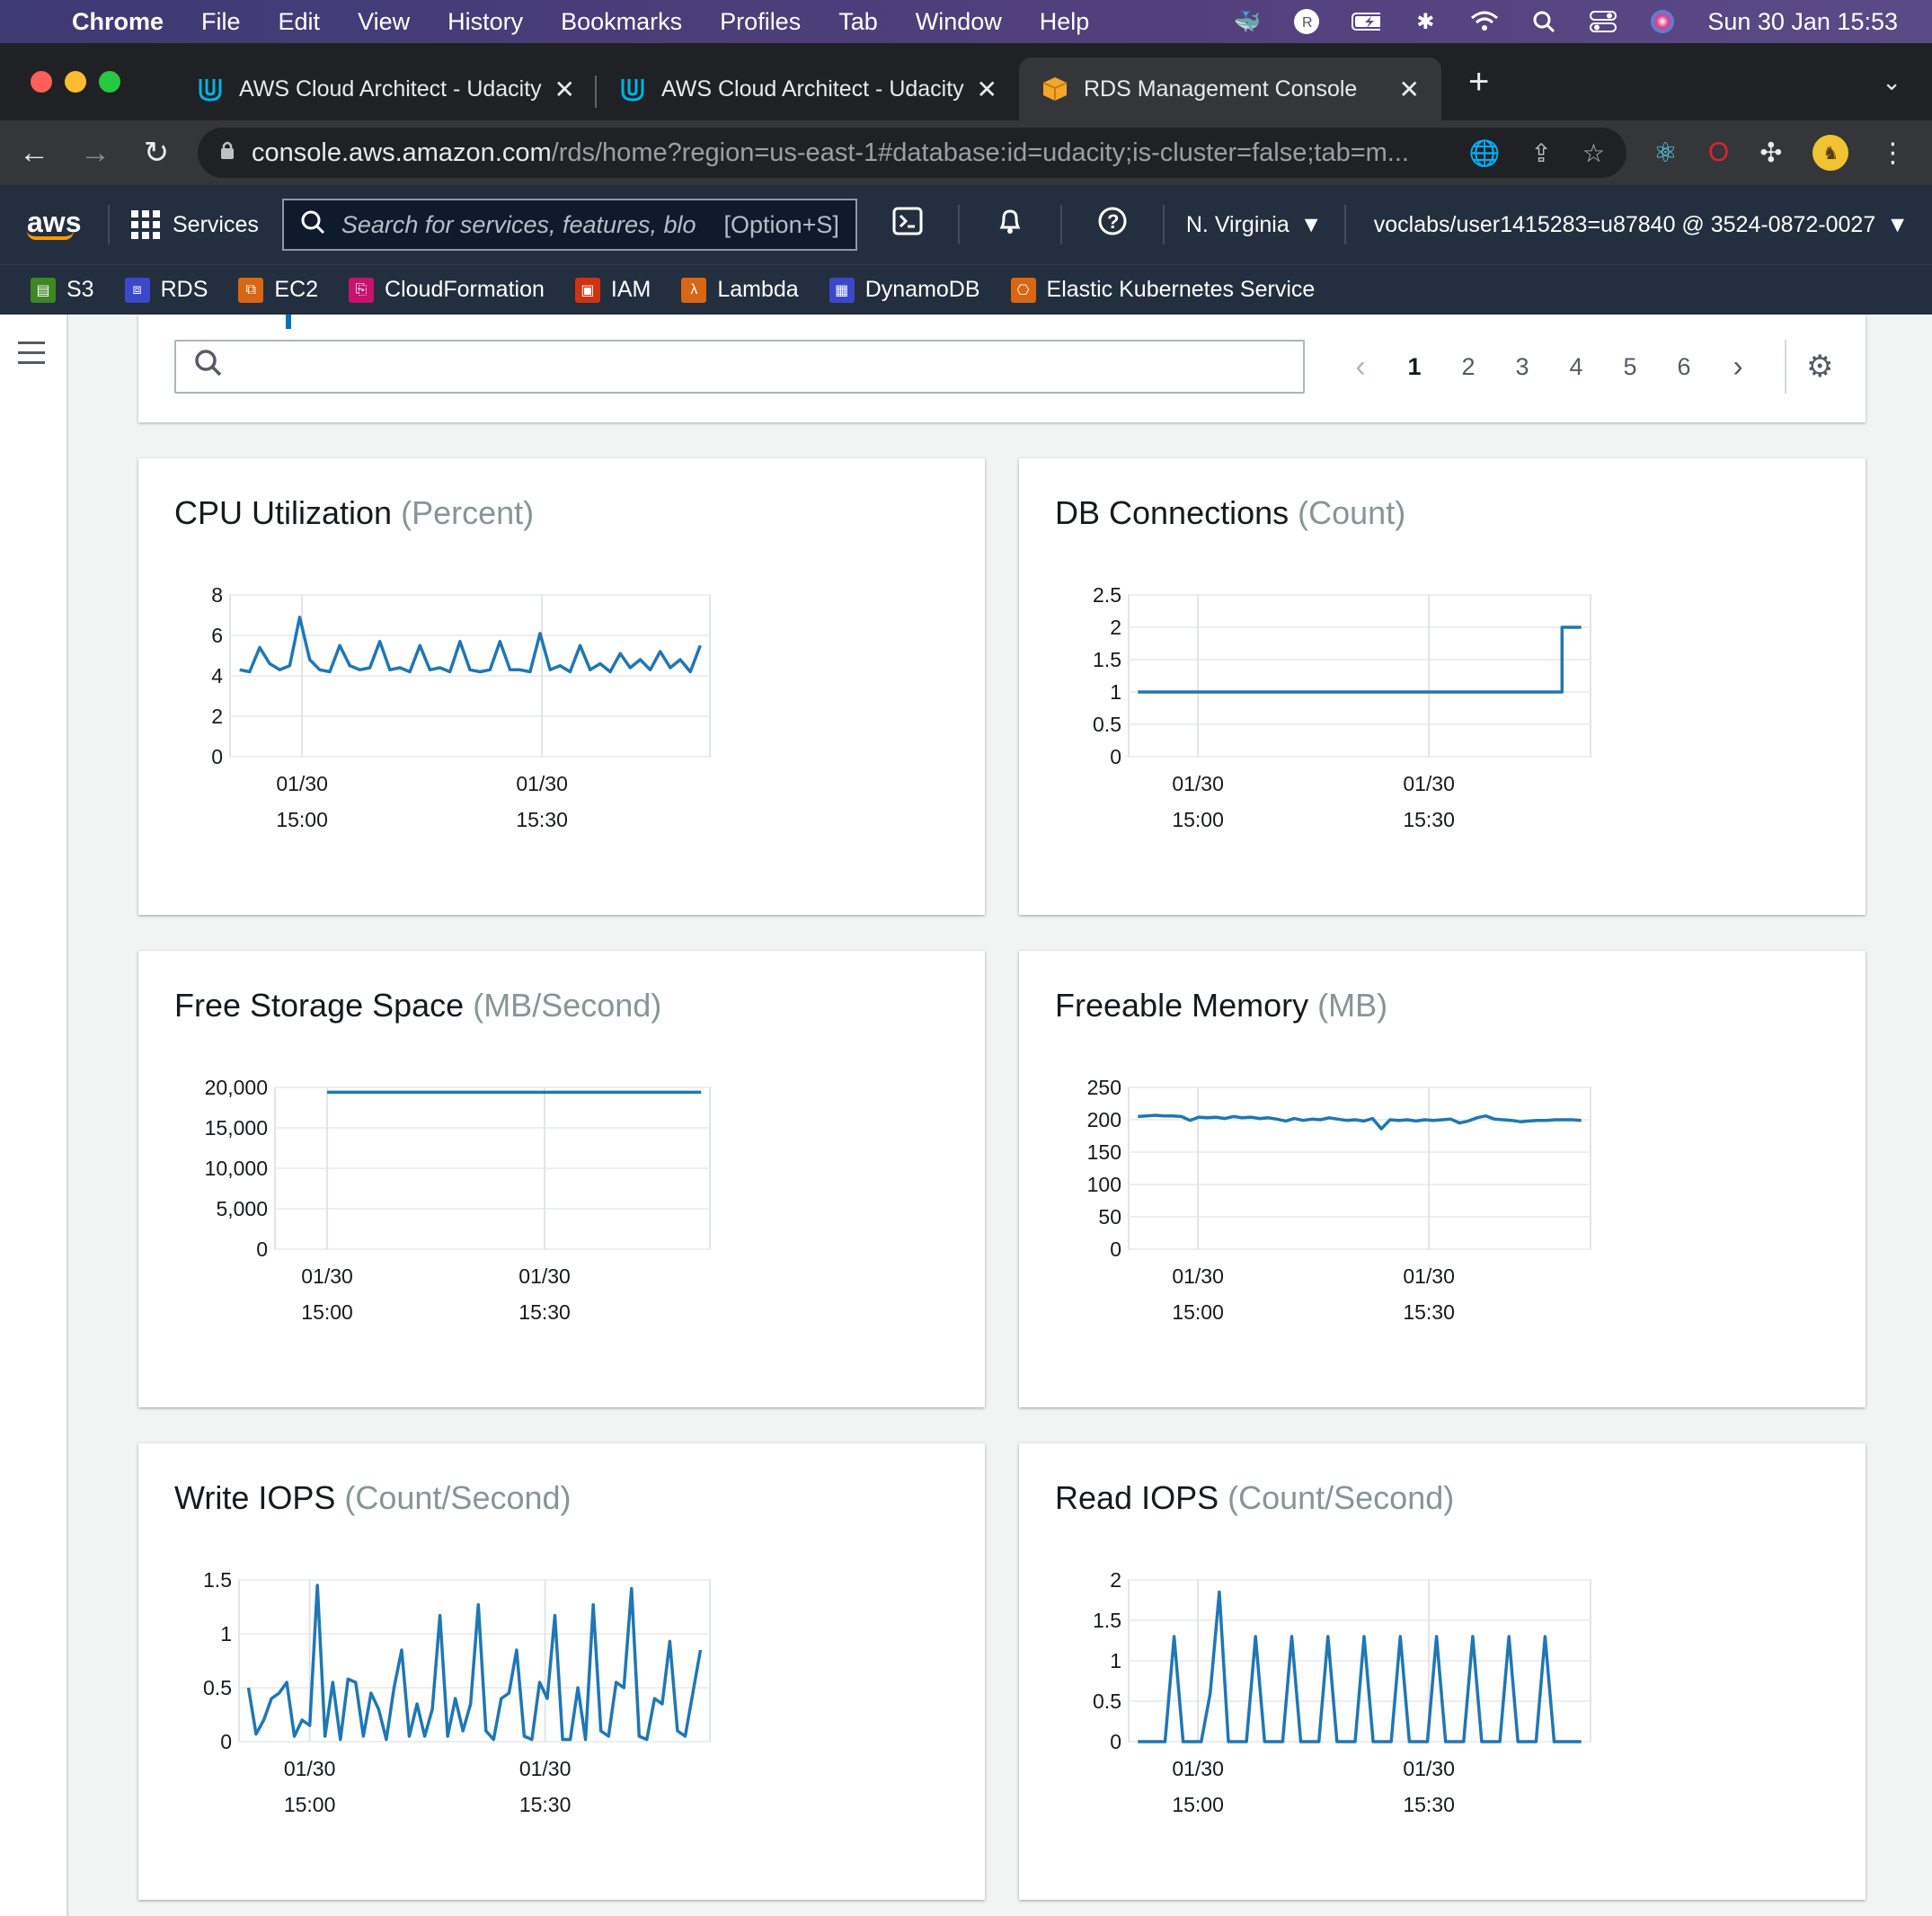 Image resolution: width=1932 pixels, height=1916 pixels. I want to click on chart-unit: (Count/Second), so click(1337, 1497).